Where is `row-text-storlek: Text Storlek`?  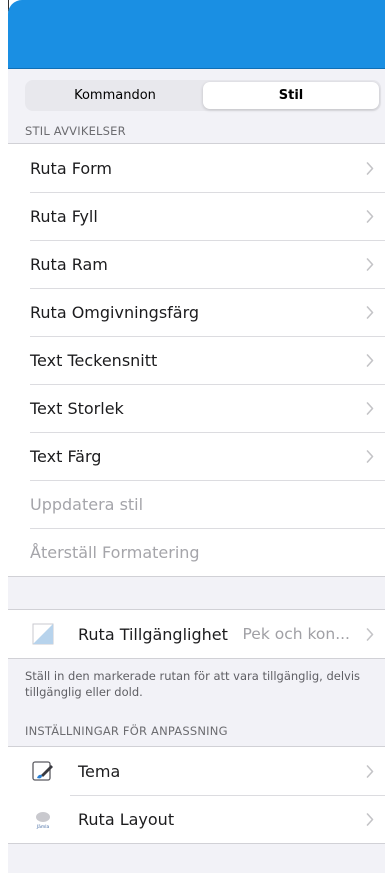
row-text-storlek: Text Storlek is located at coordinates (196, 408).